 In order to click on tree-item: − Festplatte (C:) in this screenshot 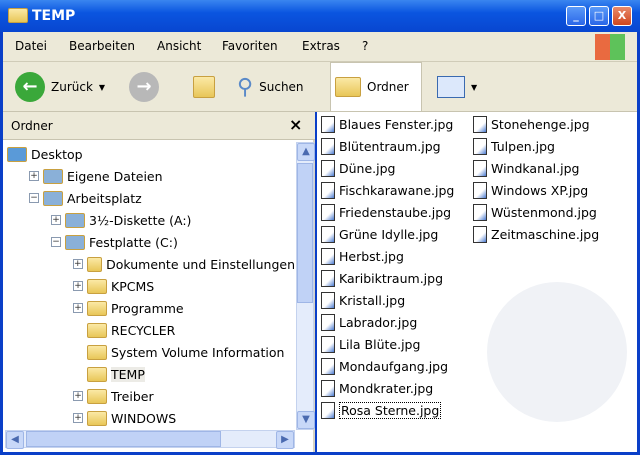, I will do `click(151, 242)`.